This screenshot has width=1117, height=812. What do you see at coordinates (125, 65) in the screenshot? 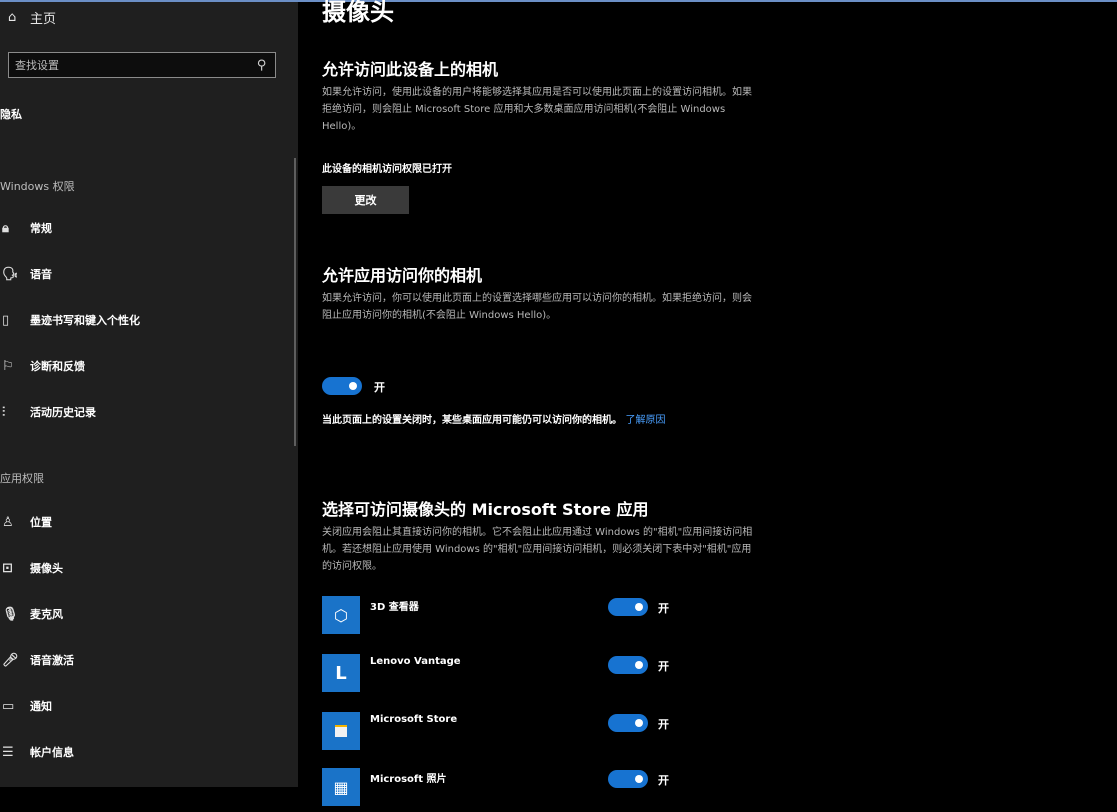
I see `search-input` at bounding box center [125, 65].